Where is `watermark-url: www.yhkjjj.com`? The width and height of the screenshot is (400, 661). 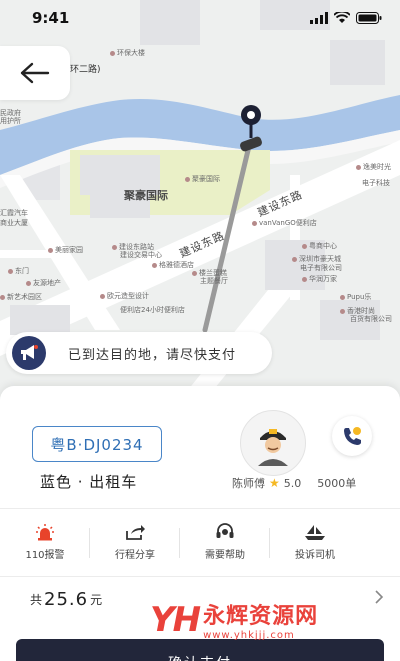
watermark-url: www.yhkjjj.com is located at coordinates (249, 635).